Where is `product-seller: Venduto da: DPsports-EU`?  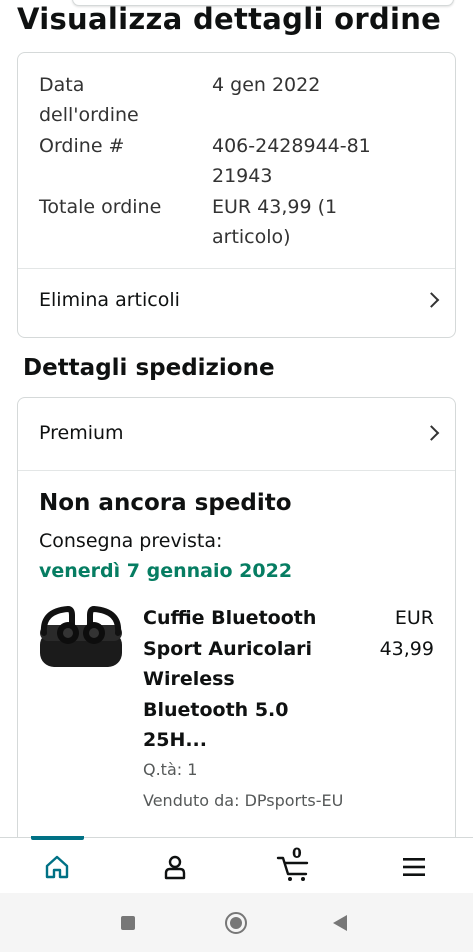
product-seller: Venduto da: DPsports-EU is located at coordinates (243, 800).